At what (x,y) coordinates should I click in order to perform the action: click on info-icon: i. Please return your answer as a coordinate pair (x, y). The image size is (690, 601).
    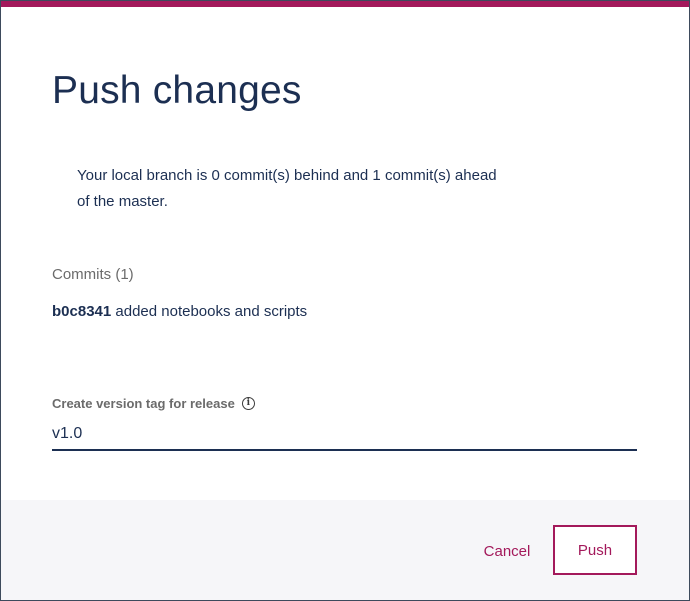
    Looking at the image, I should click on (248, 403).